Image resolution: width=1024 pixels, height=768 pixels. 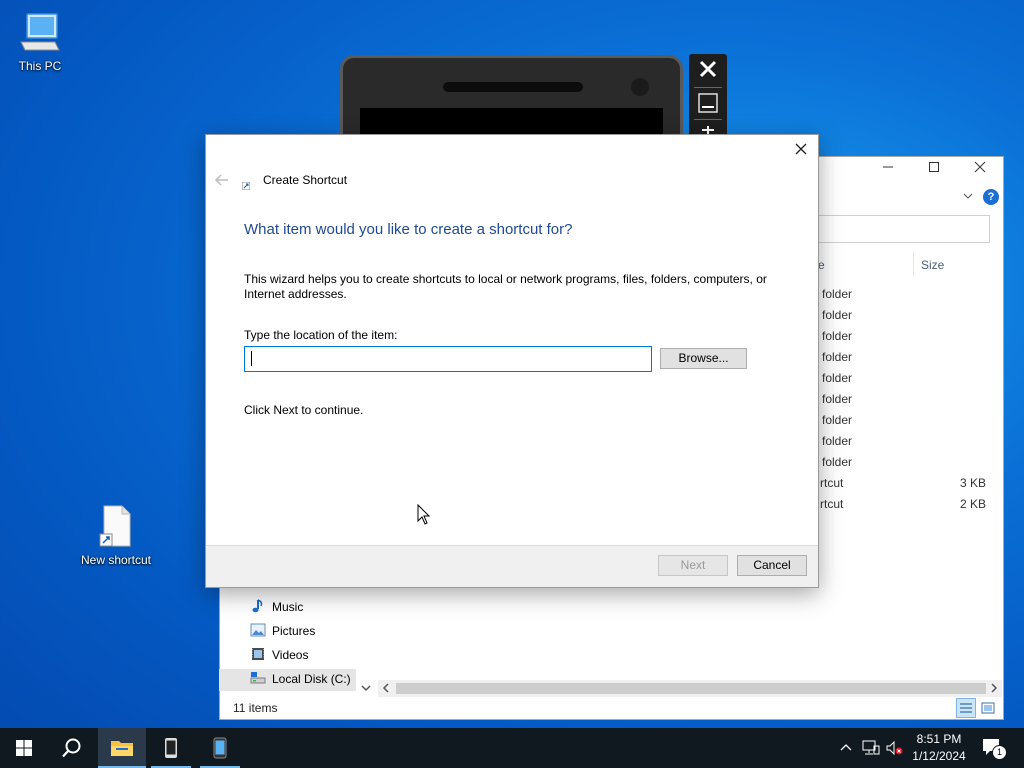 I want to click on chevron-right-icon, so click(x=994, y=688).